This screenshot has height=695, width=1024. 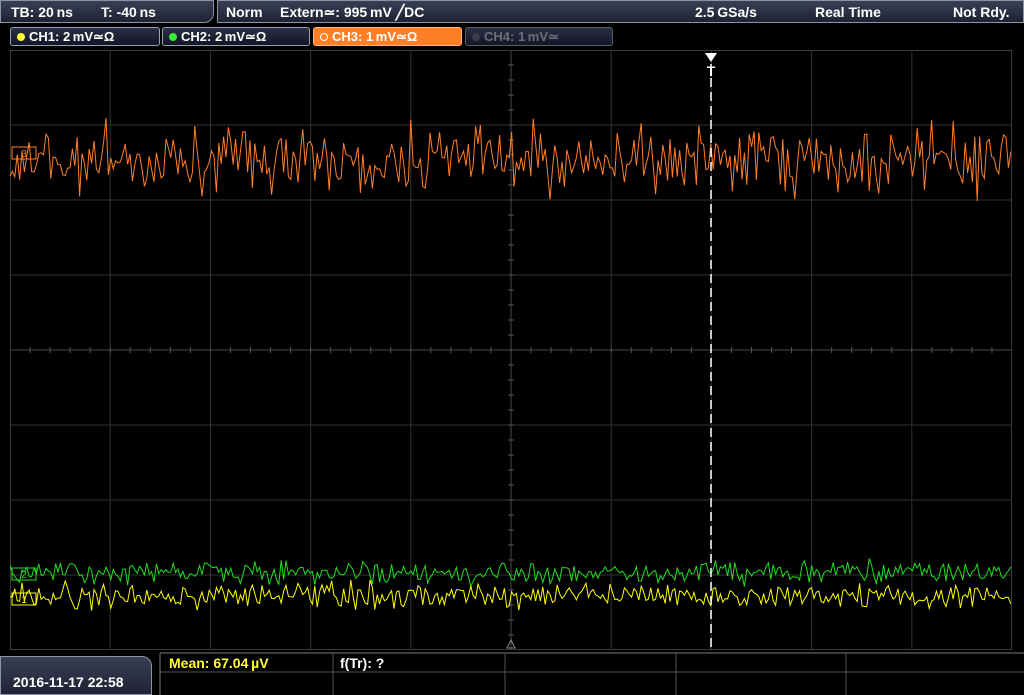 I want to click on channel-4-label: CH4: 1 mV≃, so click(x=521, y=36).